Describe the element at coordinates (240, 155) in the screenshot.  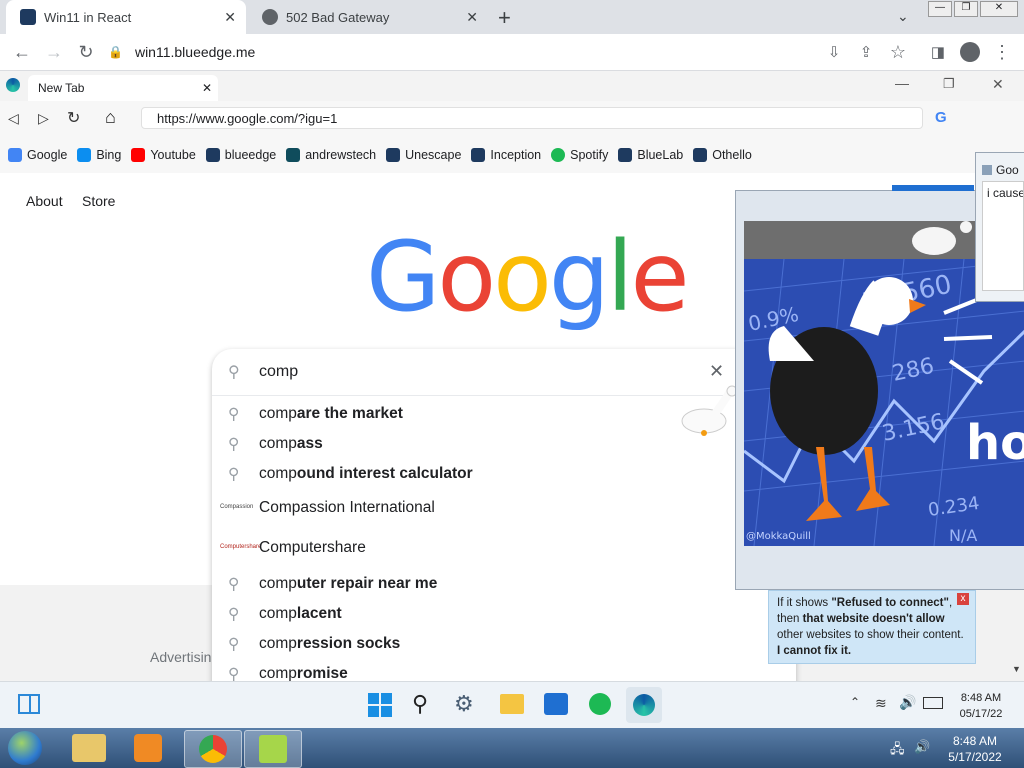
I see `bookmark-blueedge: blueedge` at that location.